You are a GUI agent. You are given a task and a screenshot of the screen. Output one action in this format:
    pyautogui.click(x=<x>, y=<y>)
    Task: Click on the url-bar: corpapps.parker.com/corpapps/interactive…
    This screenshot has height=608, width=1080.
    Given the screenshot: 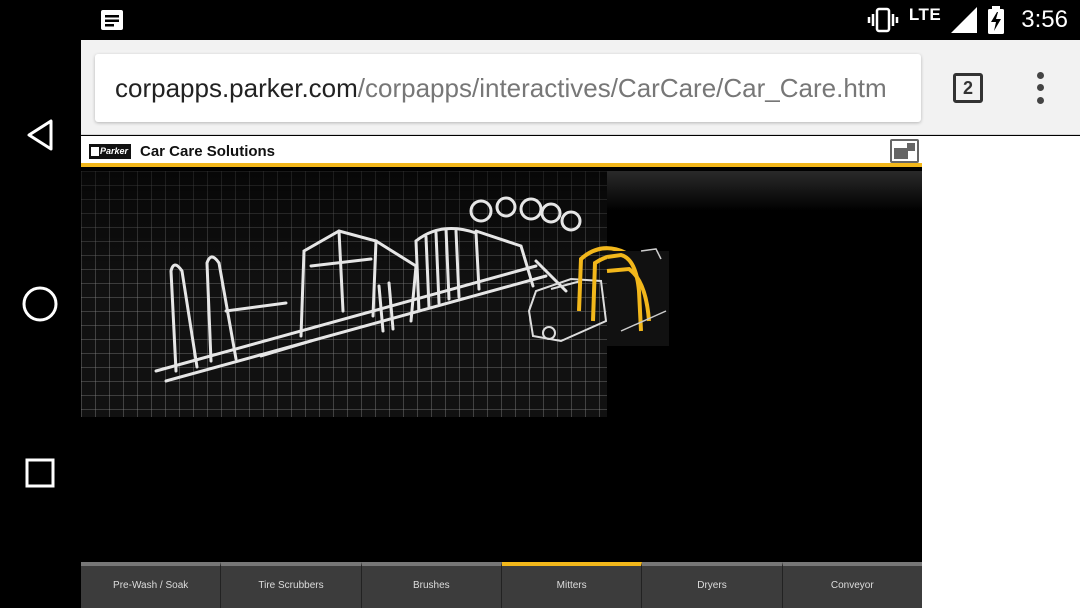 What is the action you would take?
    pyautogui.click(x=508, y=88)
    